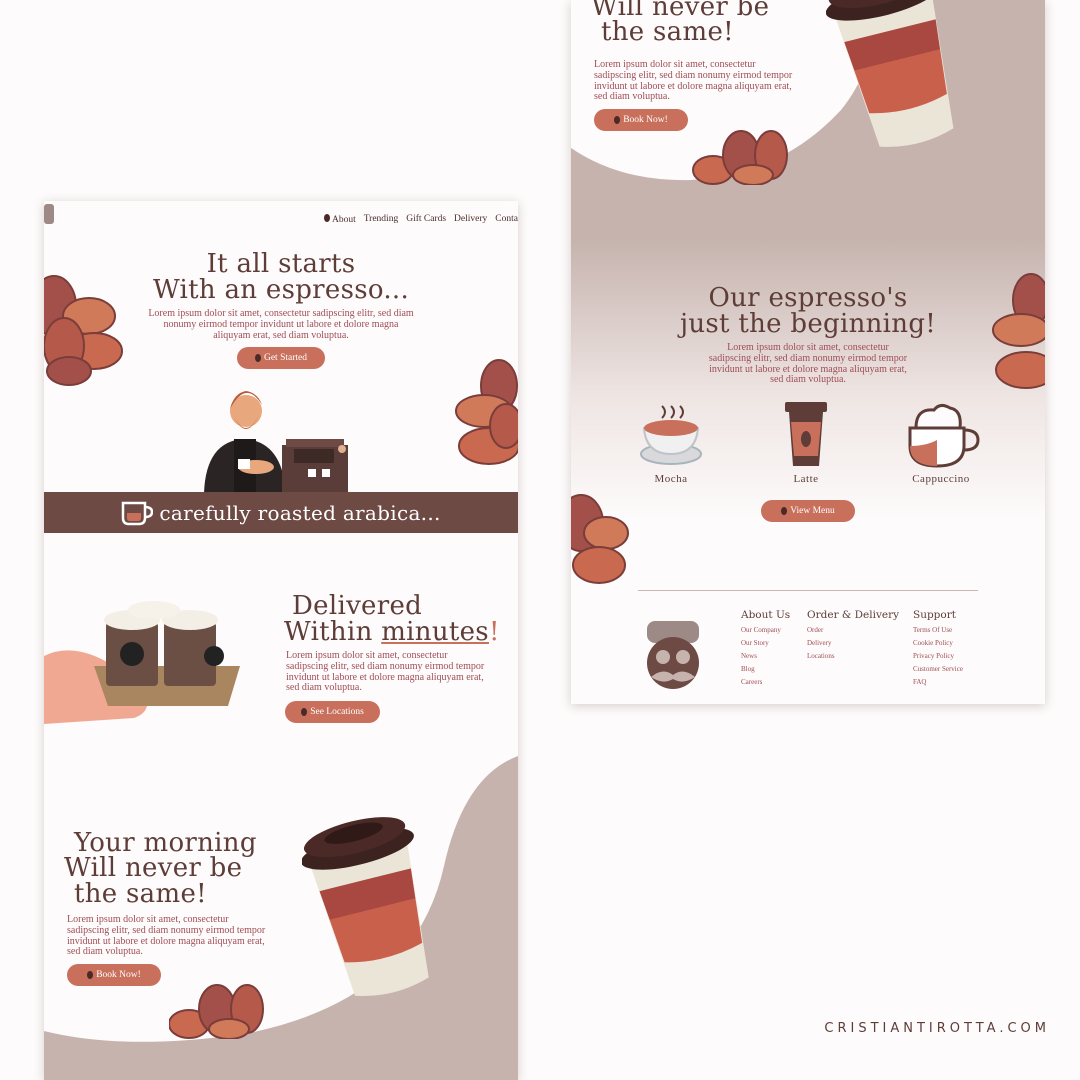 This screenshot has width=1080, height=1080. What do you see at coordinates (938, 643) in the screenshot?
I see `footer-link: Cookie Policy` at bounding box center [938, 643].